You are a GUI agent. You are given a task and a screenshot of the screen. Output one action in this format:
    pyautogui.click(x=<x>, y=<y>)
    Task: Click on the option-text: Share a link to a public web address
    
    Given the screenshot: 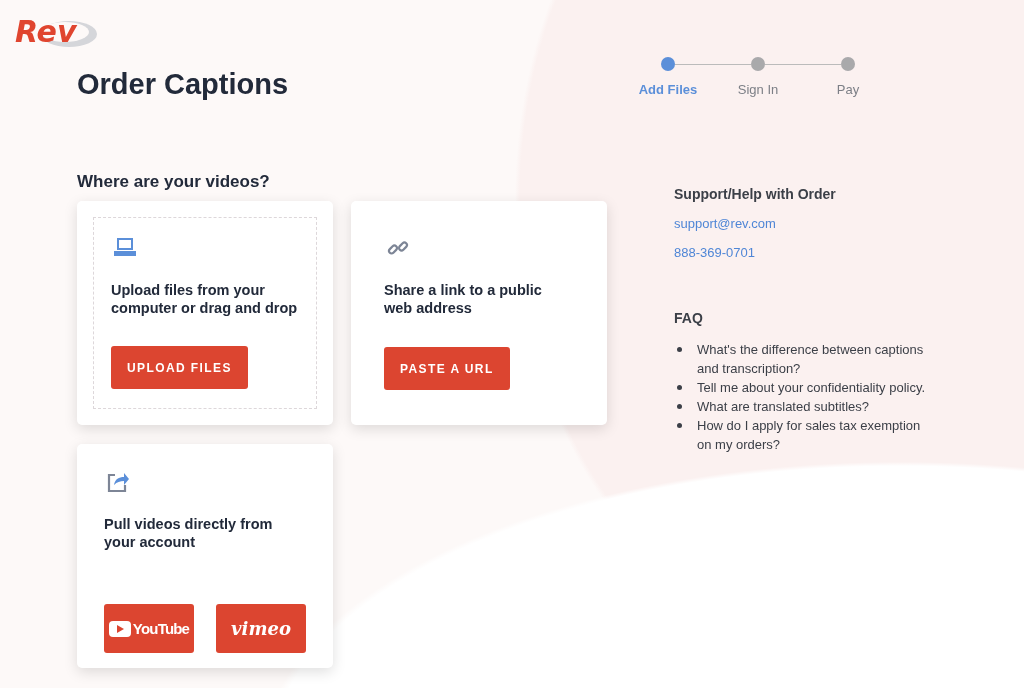 What is the action you would take?
    pyautogui.click(x=463, y=299)
    